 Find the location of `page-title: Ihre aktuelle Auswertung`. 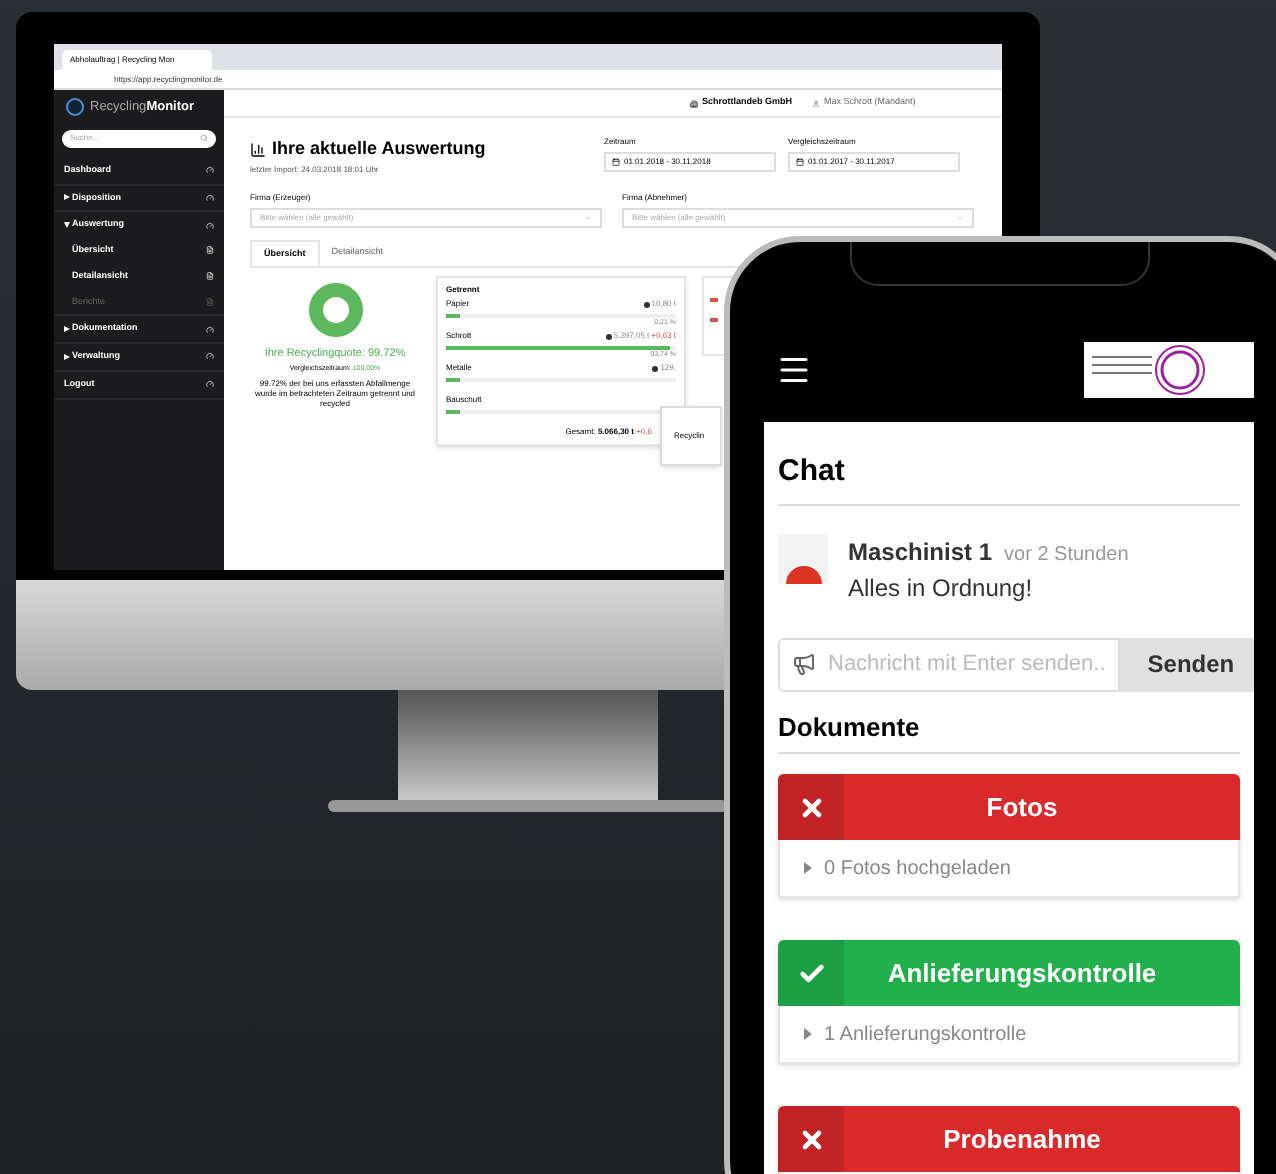

page-title: Ihre aktuelle Auswertung is located at coordinates (379, 149).